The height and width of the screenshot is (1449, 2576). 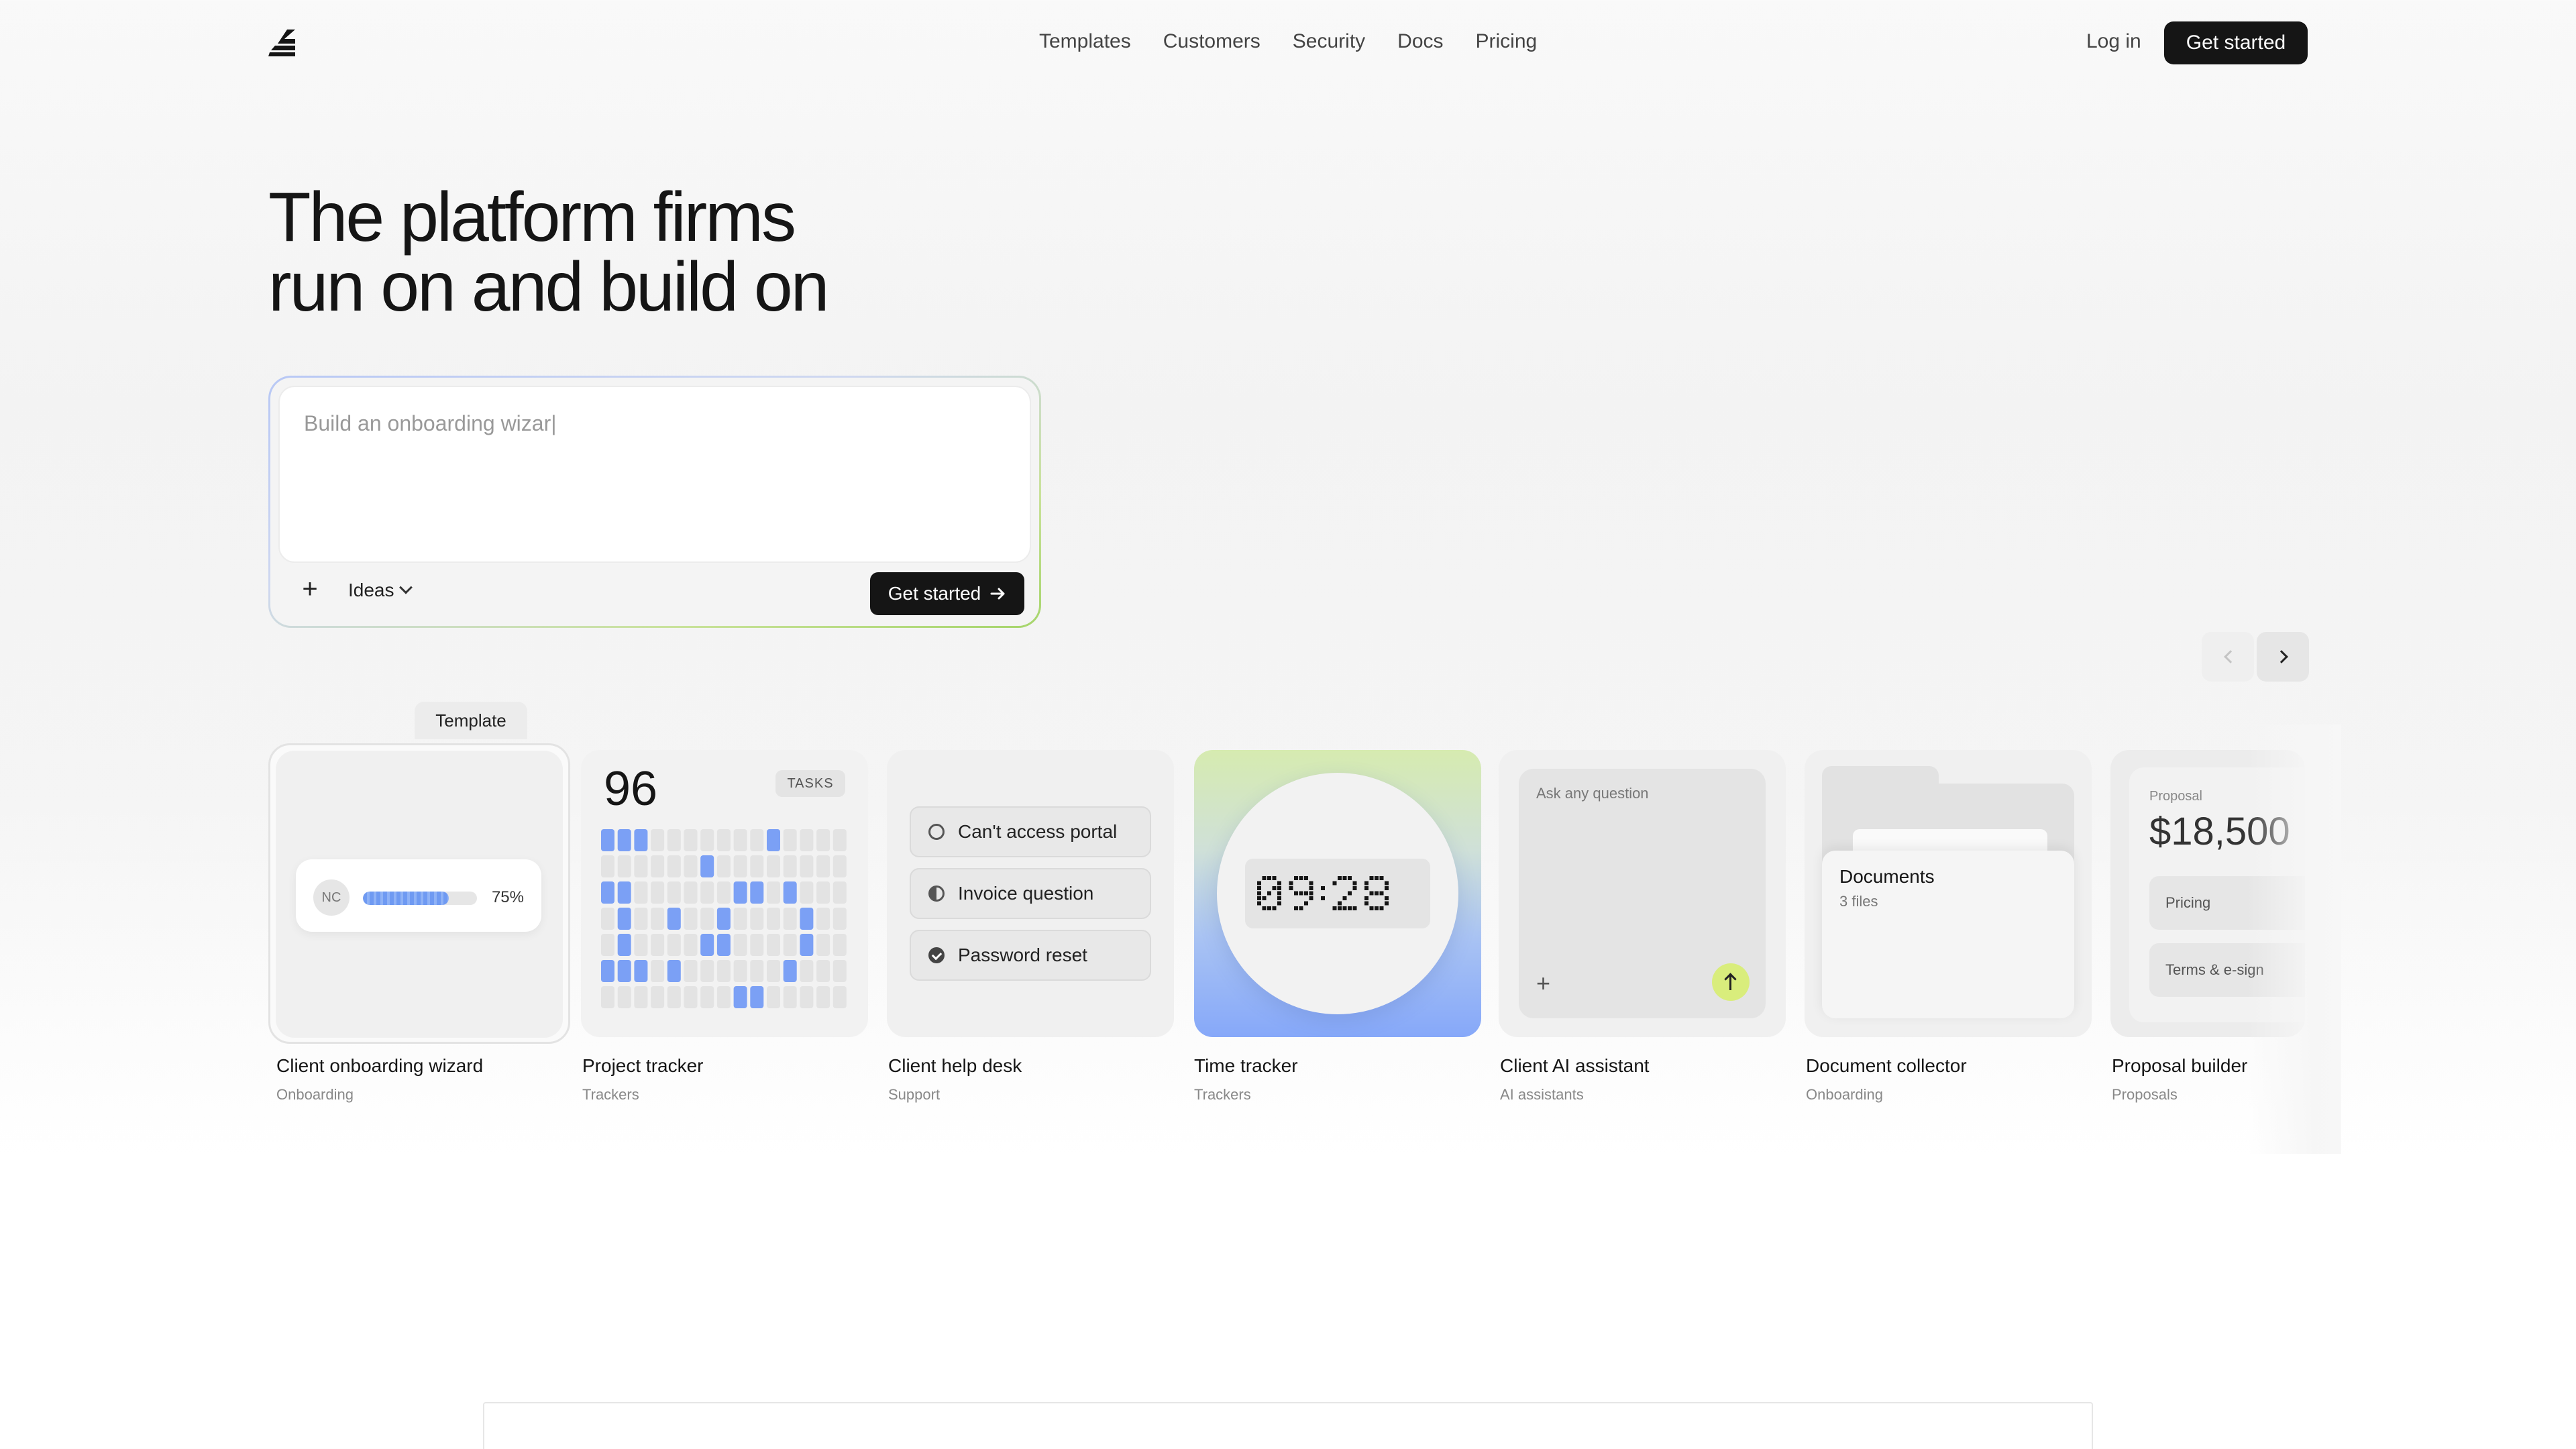 What do you see at coordinates (1222, 1094) in the screenshot?
I see `template-category: Trackers` at bounding box center [1222, 1094].